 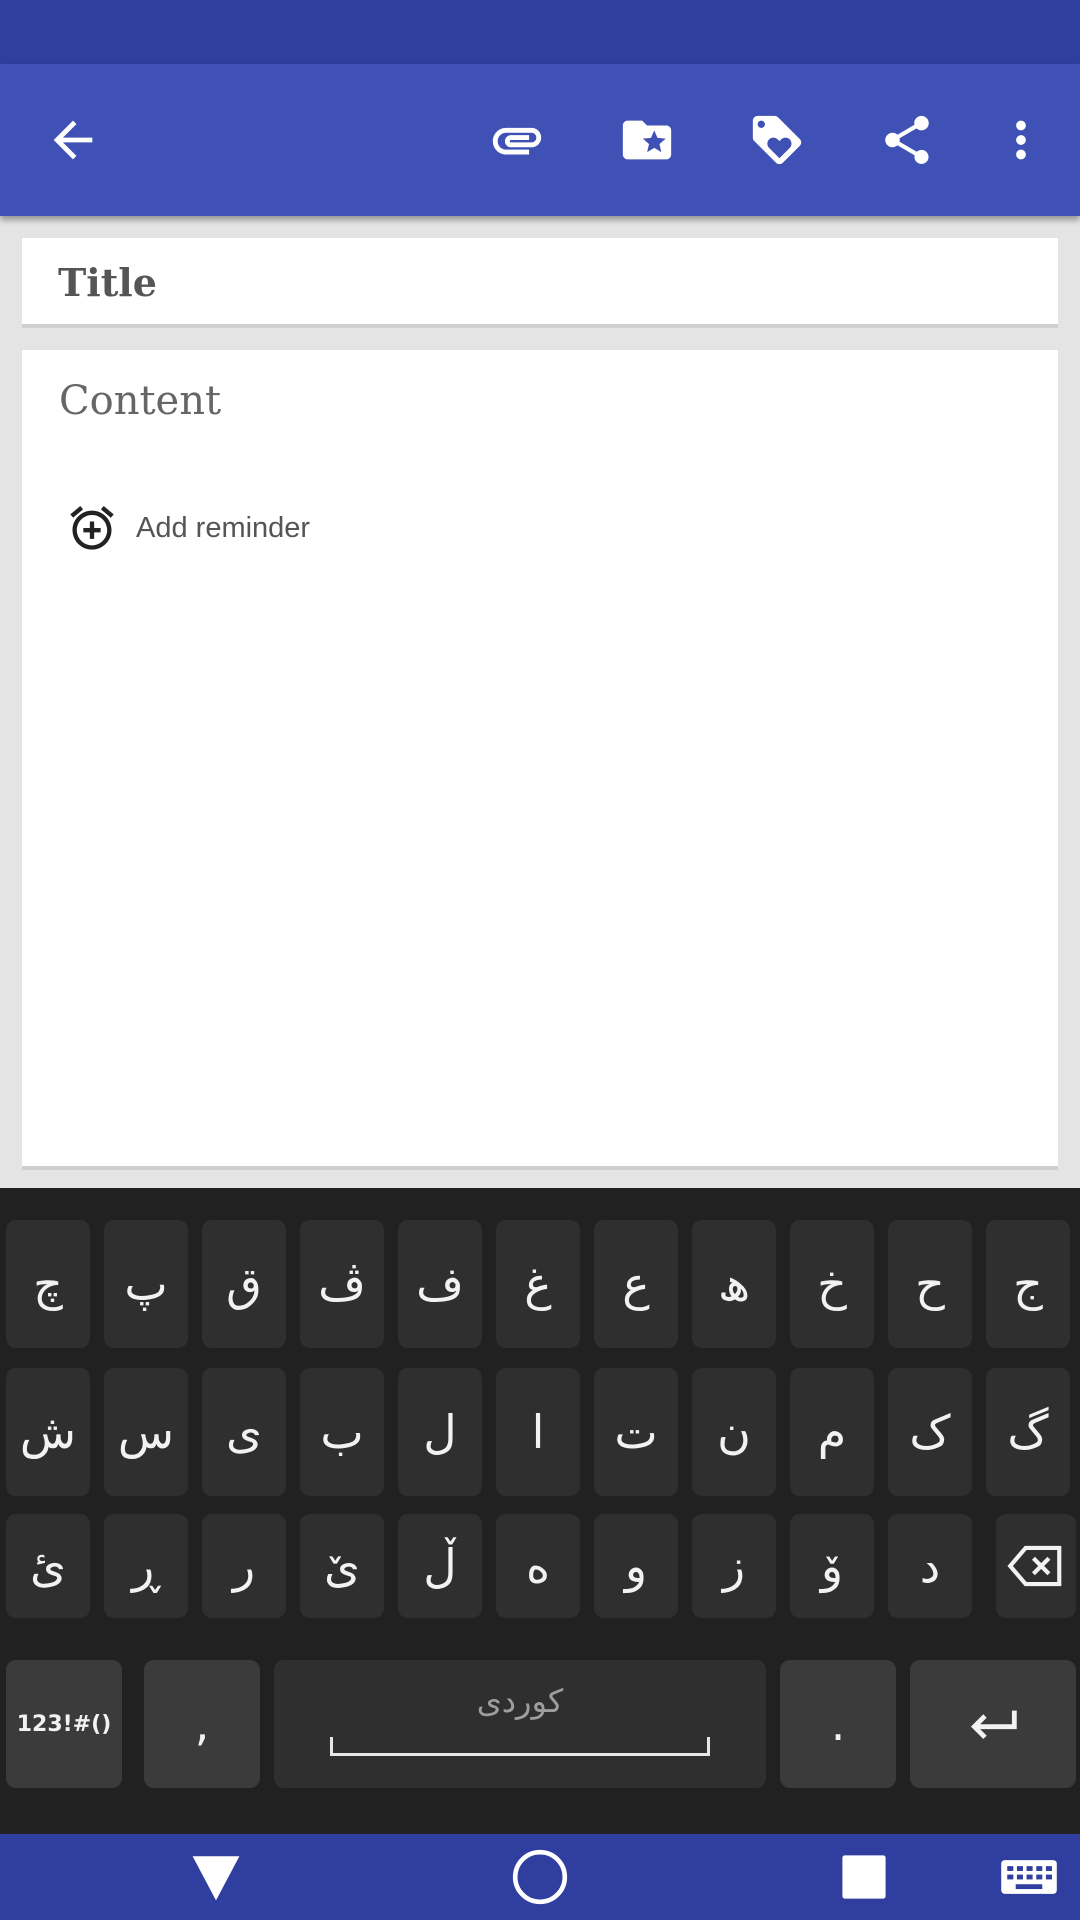 What do you see at coordinates (342, 1432) in the screenshot?
I see `key-row2-3: ب` at bounding box center [342, 1432].